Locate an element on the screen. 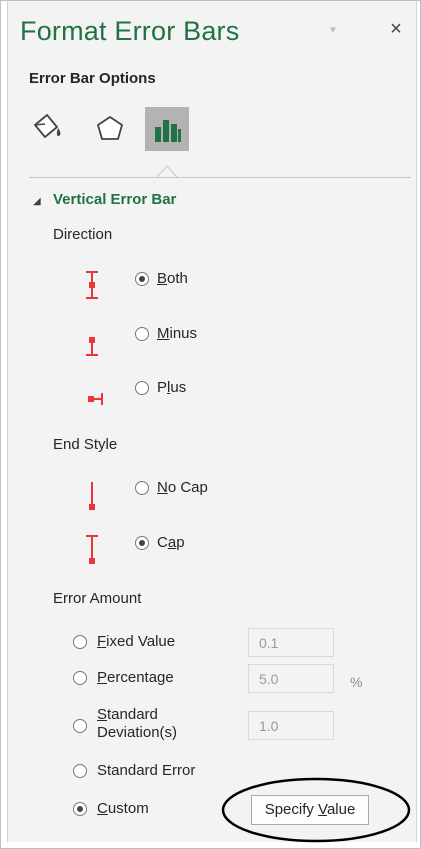  percentage-input: 5.0 is located at coordinates (291, 678).